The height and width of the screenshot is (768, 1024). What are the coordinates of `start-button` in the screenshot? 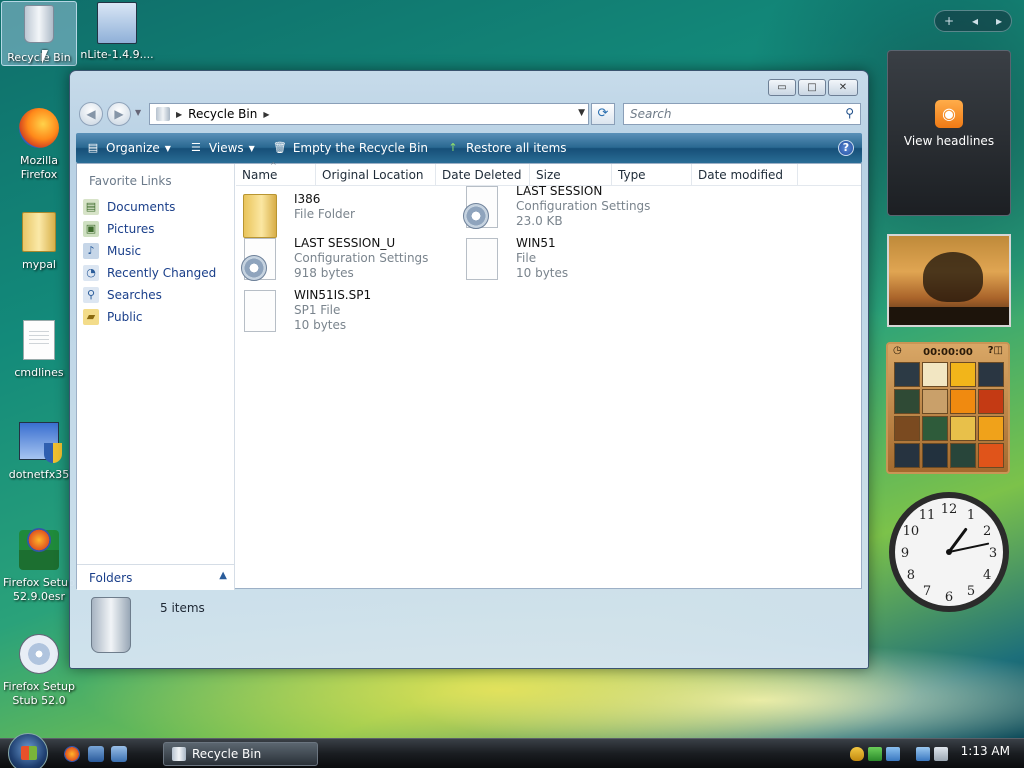 It's located at (28, 750).